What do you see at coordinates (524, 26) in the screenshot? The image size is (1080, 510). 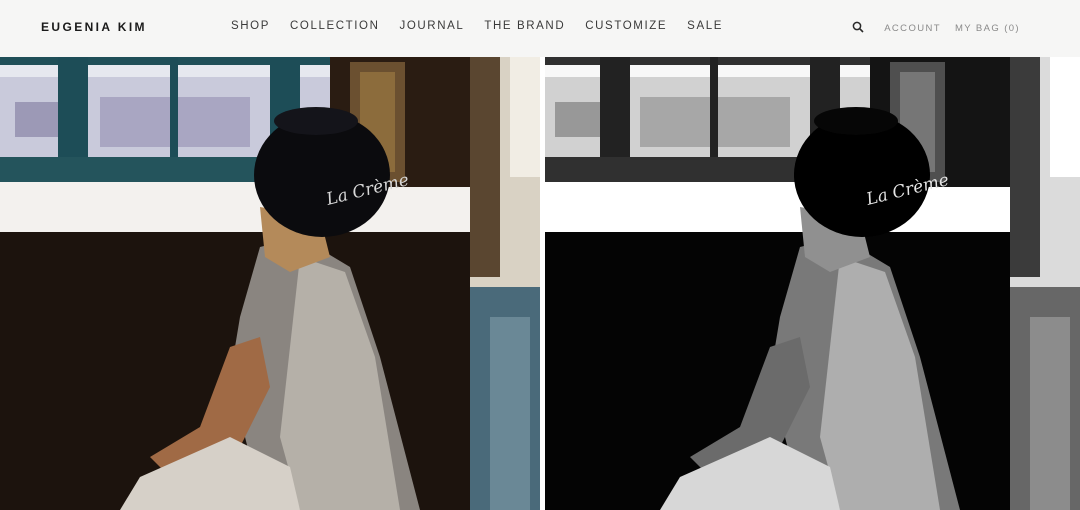 I see `nav-item-the-brand: THE BRAND` at bounding box center [524, 26].